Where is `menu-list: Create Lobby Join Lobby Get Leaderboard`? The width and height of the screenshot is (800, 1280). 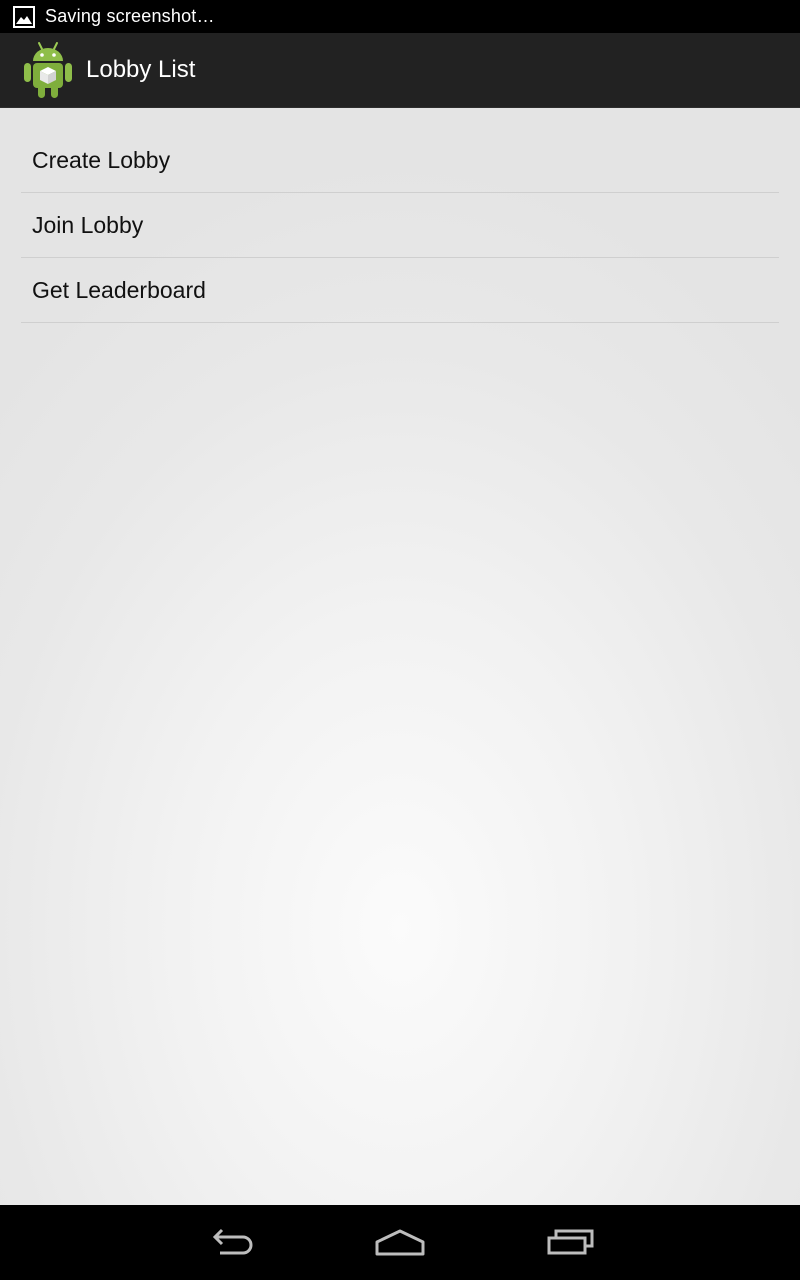
menu-list: Create Lobby Join Lobby Get Leaderboard is located at coordinates (400, 225).